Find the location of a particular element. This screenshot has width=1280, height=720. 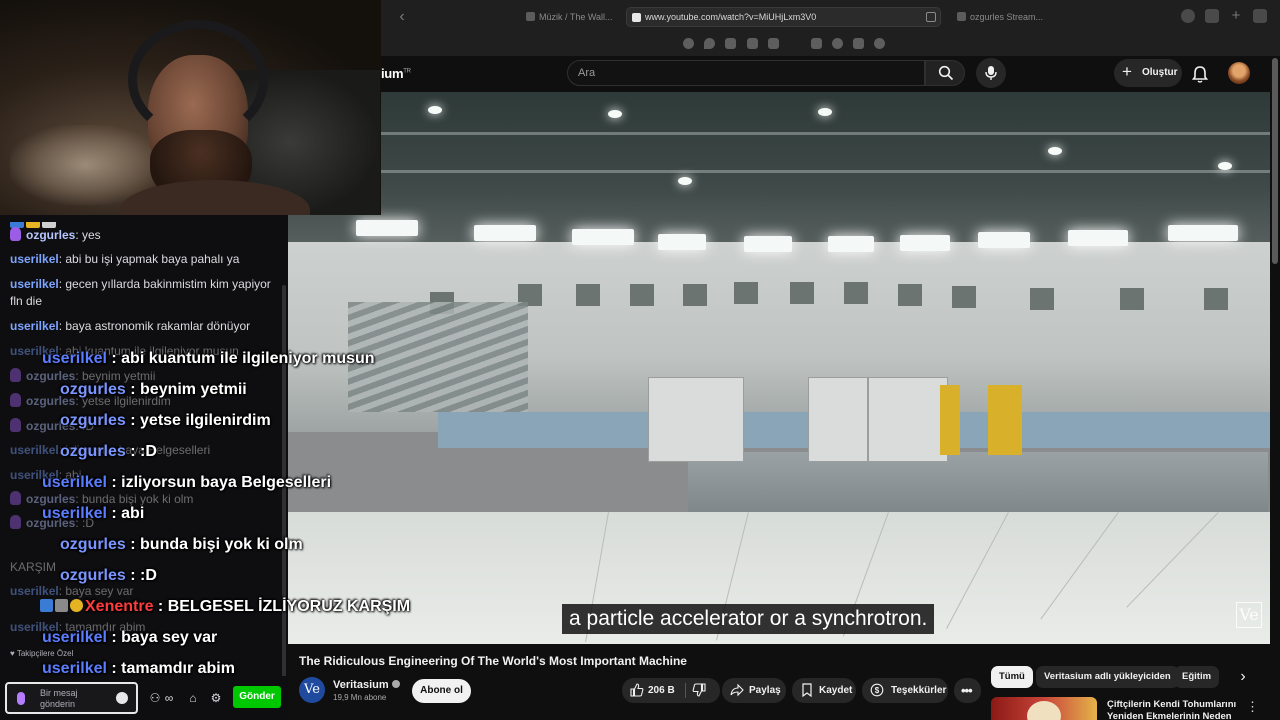

share-button: Paylaş is located at coordinates (754, 690).